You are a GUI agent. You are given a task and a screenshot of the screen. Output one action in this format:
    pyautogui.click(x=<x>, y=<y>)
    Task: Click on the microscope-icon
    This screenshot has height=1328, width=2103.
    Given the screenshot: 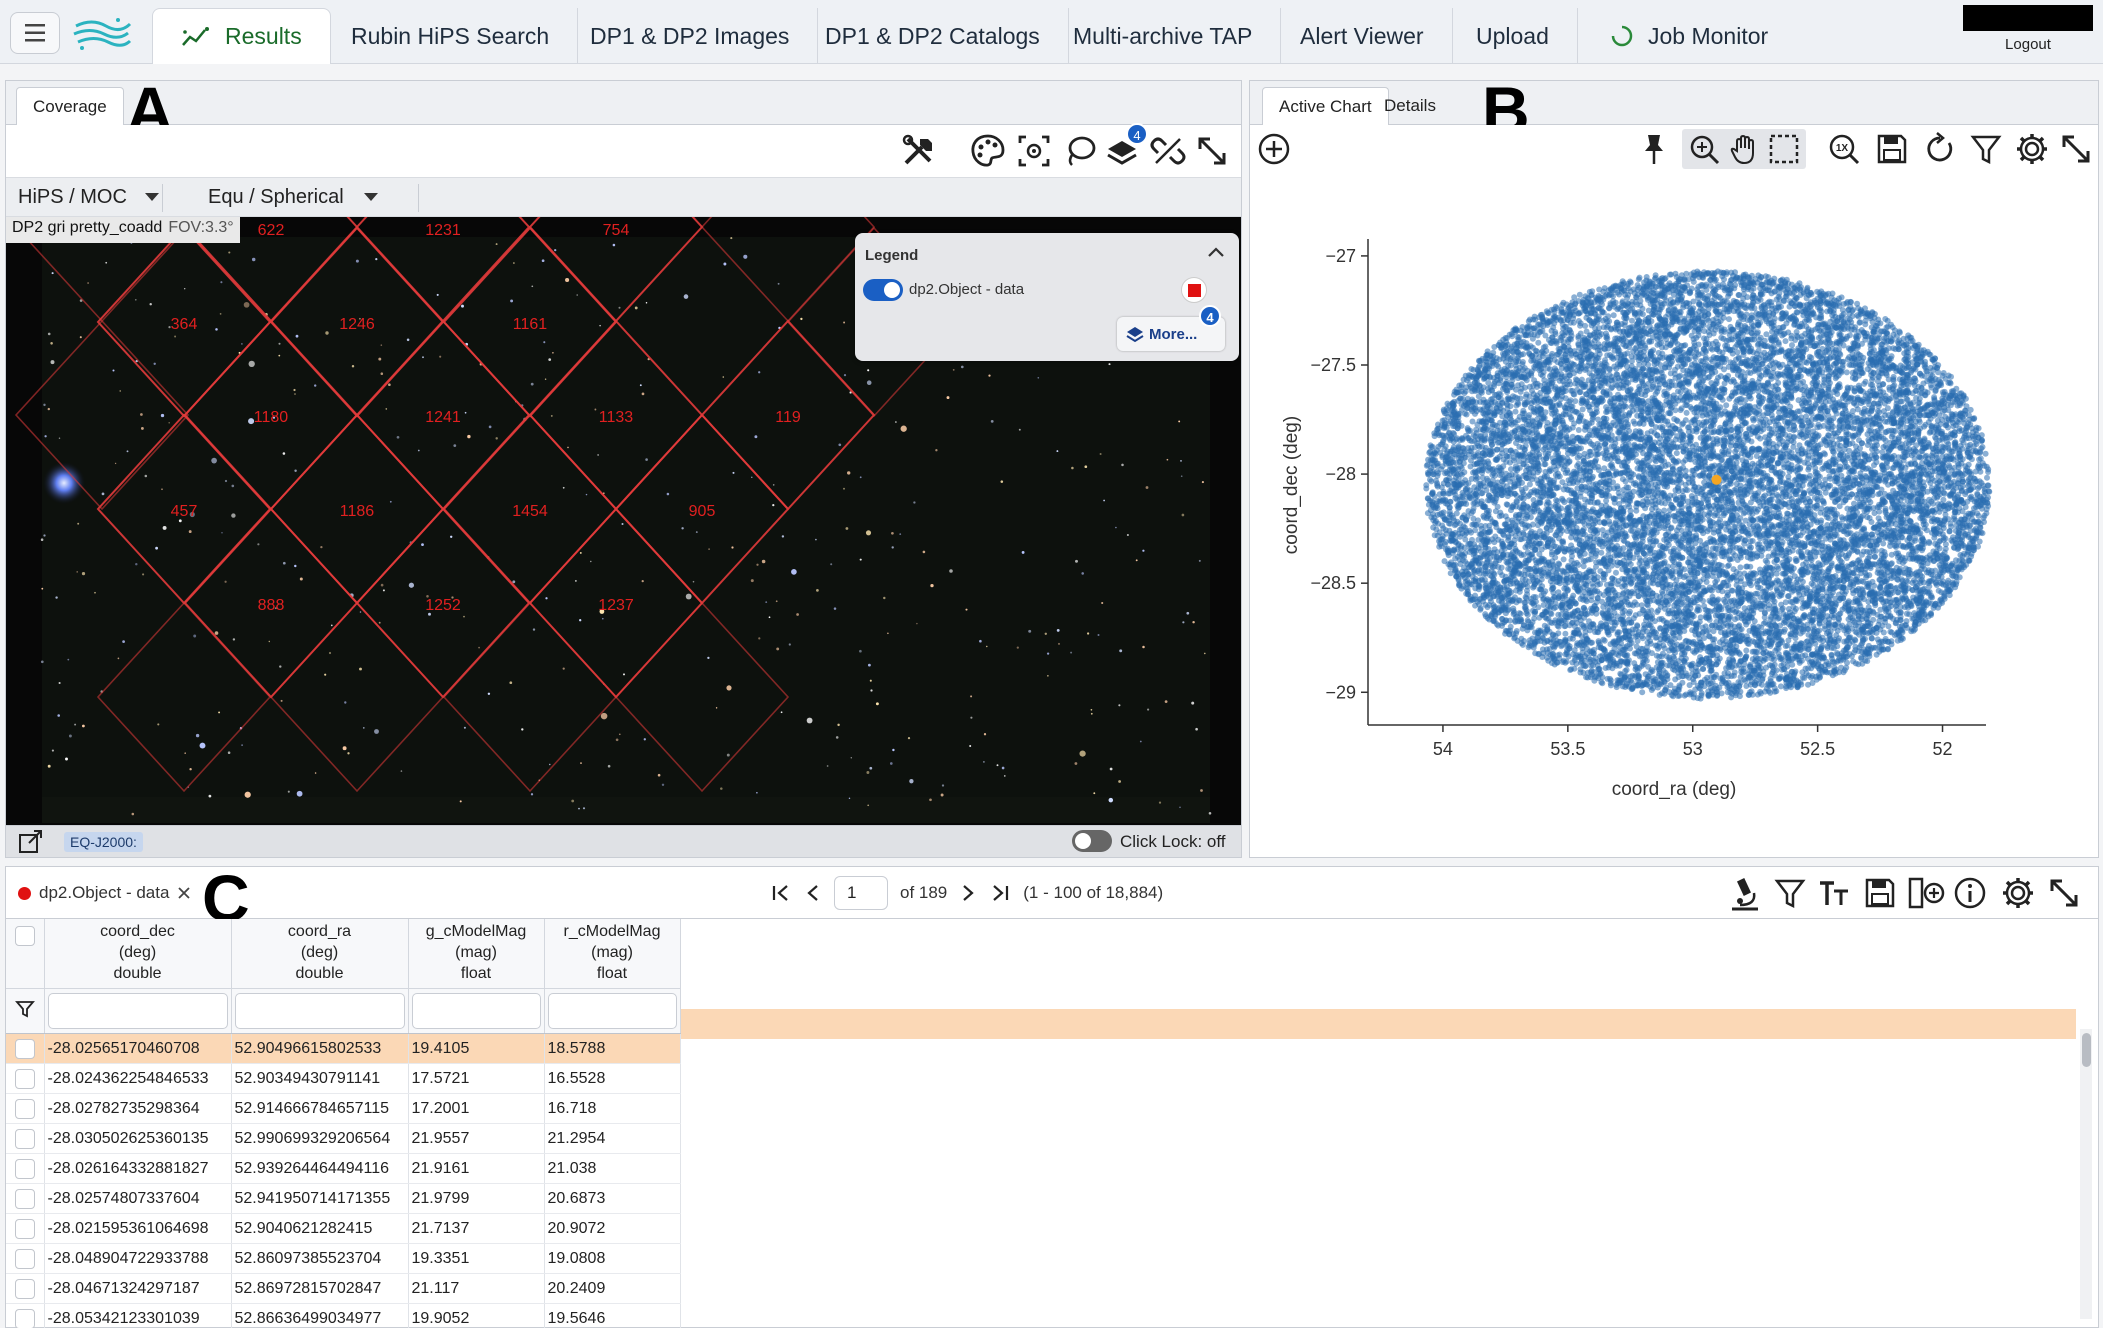 What is the action you would take?
    pyautogui.click(x=1744, y=894)
    